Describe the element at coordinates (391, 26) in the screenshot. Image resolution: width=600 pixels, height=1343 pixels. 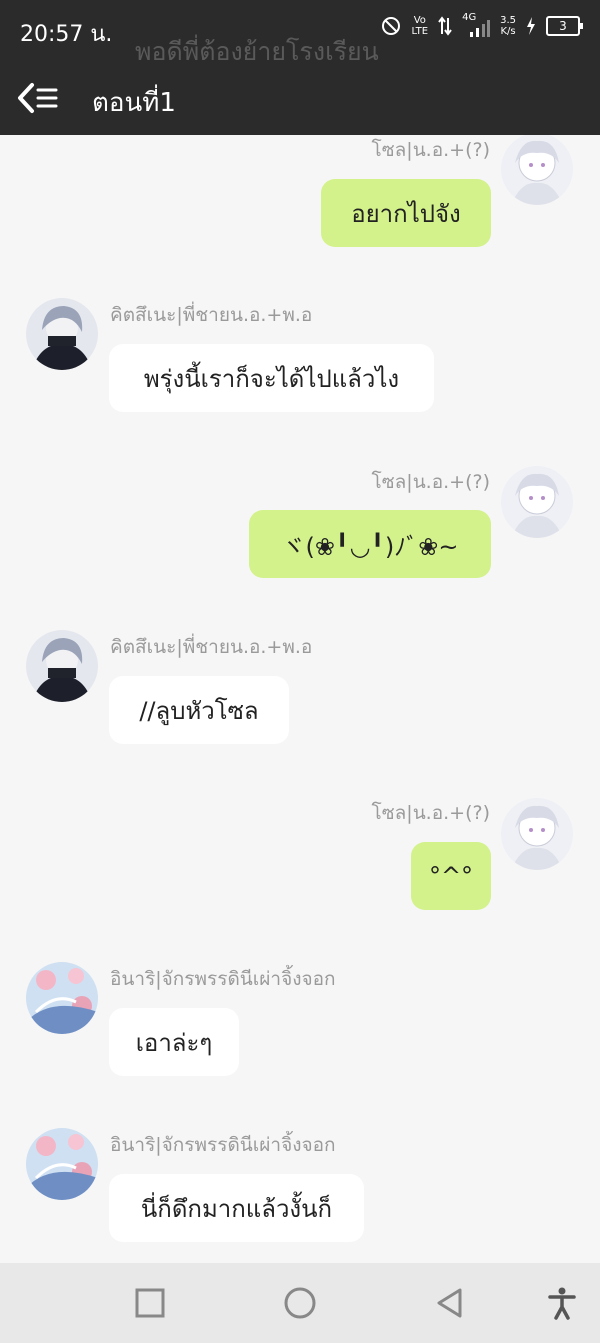
I see `do-not-disturb-icon` at that location.